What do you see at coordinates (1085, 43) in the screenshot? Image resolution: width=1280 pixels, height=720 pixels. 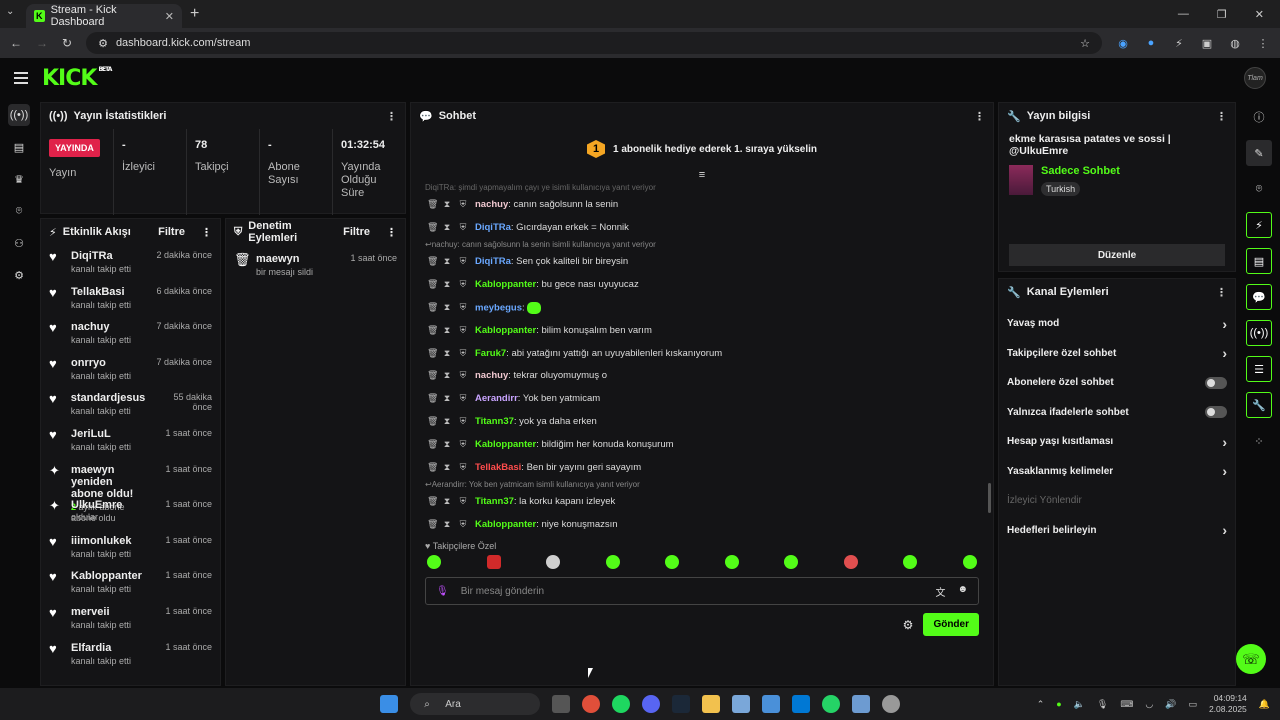 I see `bookmark-star-icon: ☆` at bounding box center [1085, 43].